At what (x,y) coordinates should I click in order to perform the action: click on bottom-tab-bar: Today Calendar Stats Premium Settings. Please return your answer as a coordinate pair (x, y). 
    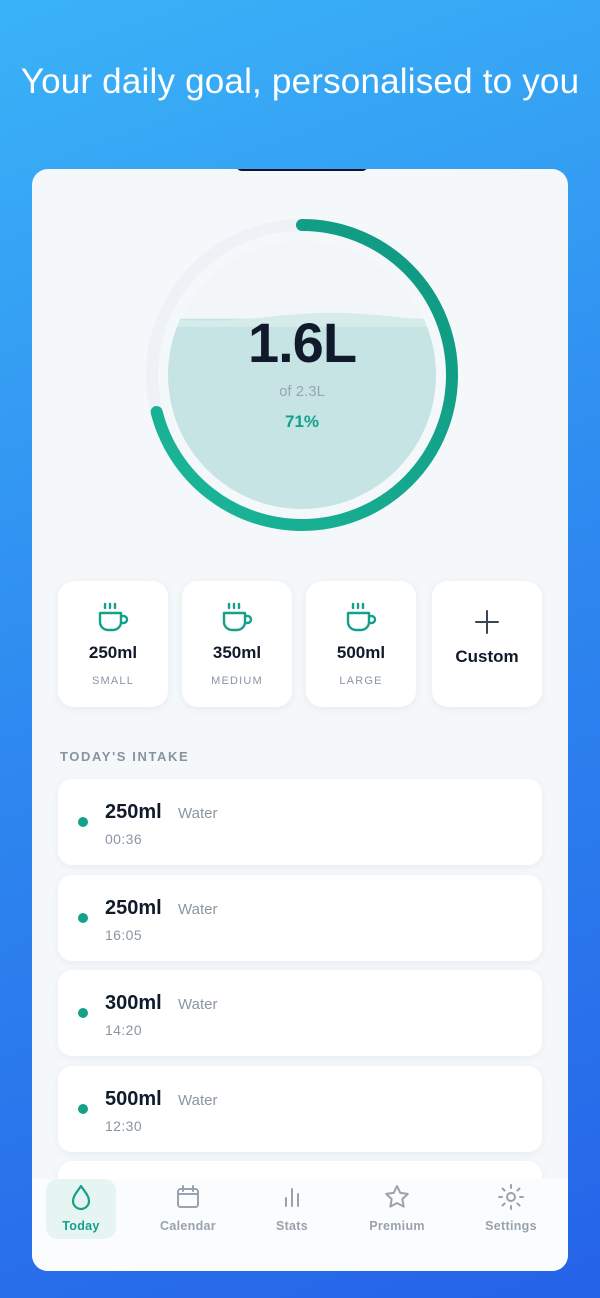
    Looking at the image, I should click on (300, 1225).